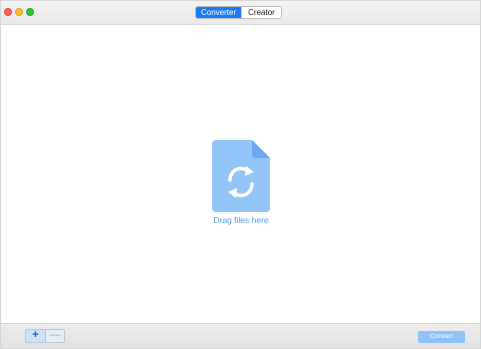 This screenshot has height=349, width=481. I want to click on add-remove-control: + —, so click(45, 336).